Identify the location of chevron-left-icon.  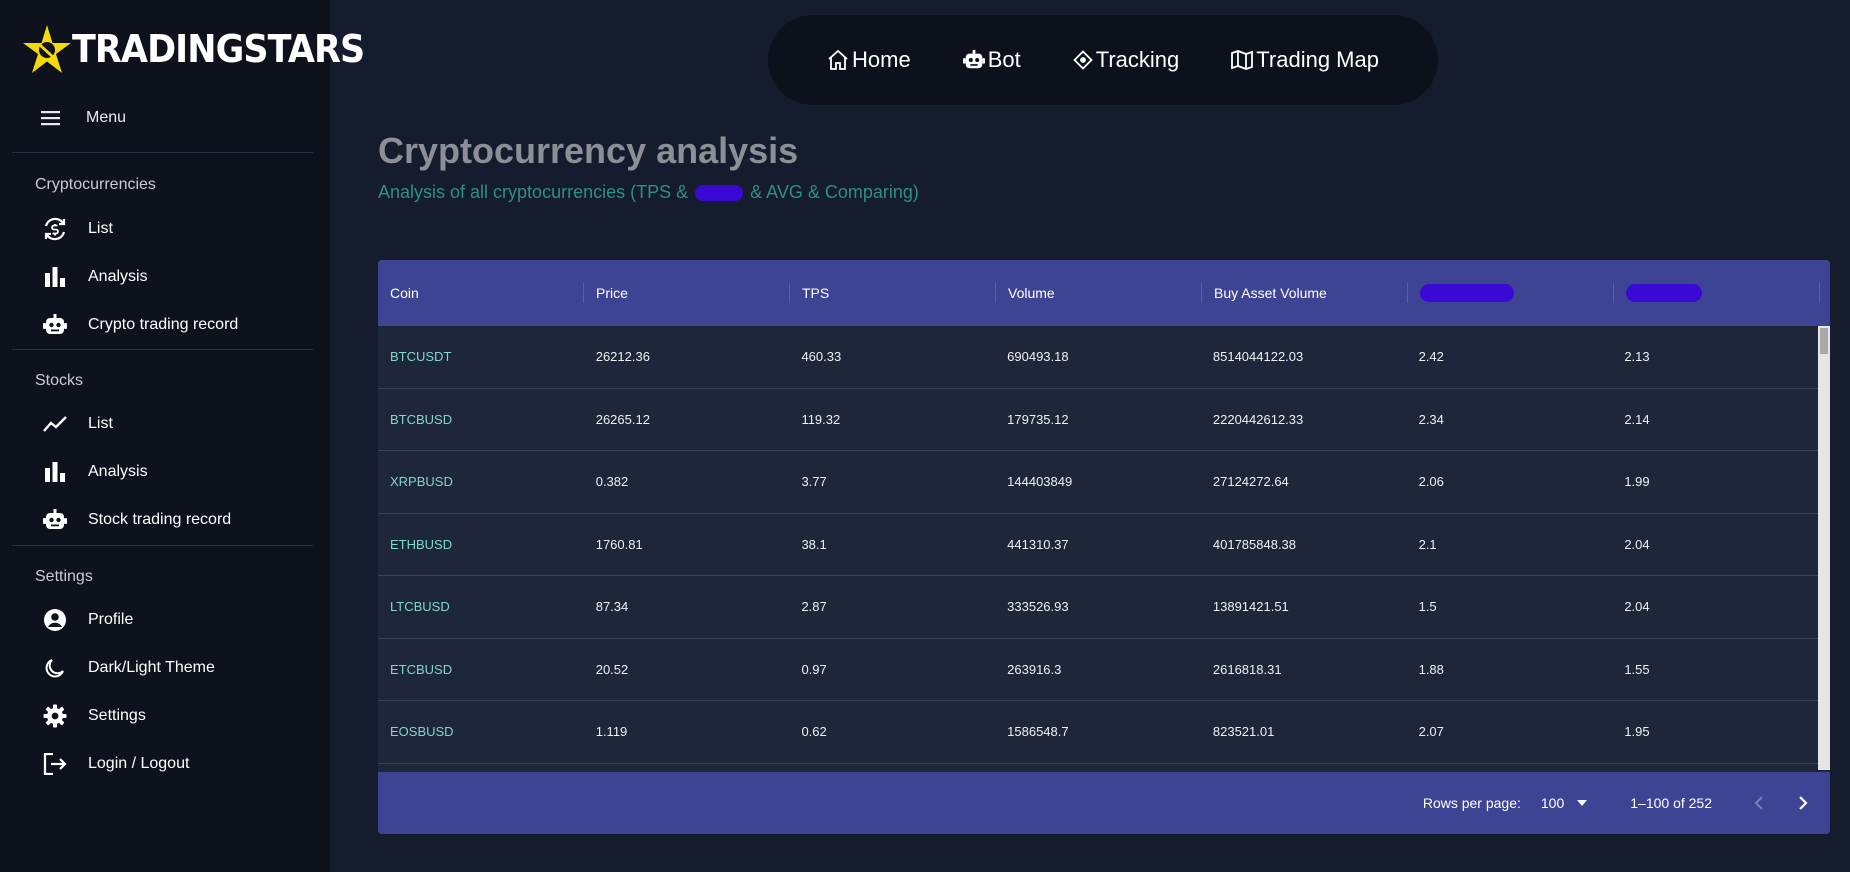
(1758, 803).